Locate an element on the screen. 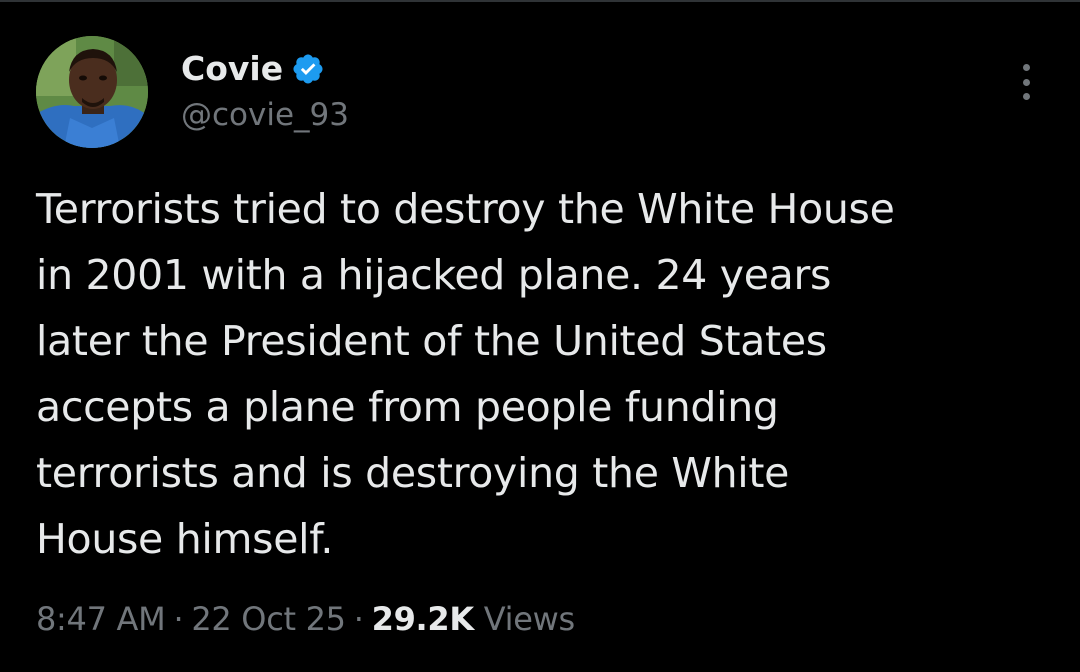 This screenshot has height=672, width=1080. tweet-date: 22 Oct 25 is located at coordinates (268, 619).